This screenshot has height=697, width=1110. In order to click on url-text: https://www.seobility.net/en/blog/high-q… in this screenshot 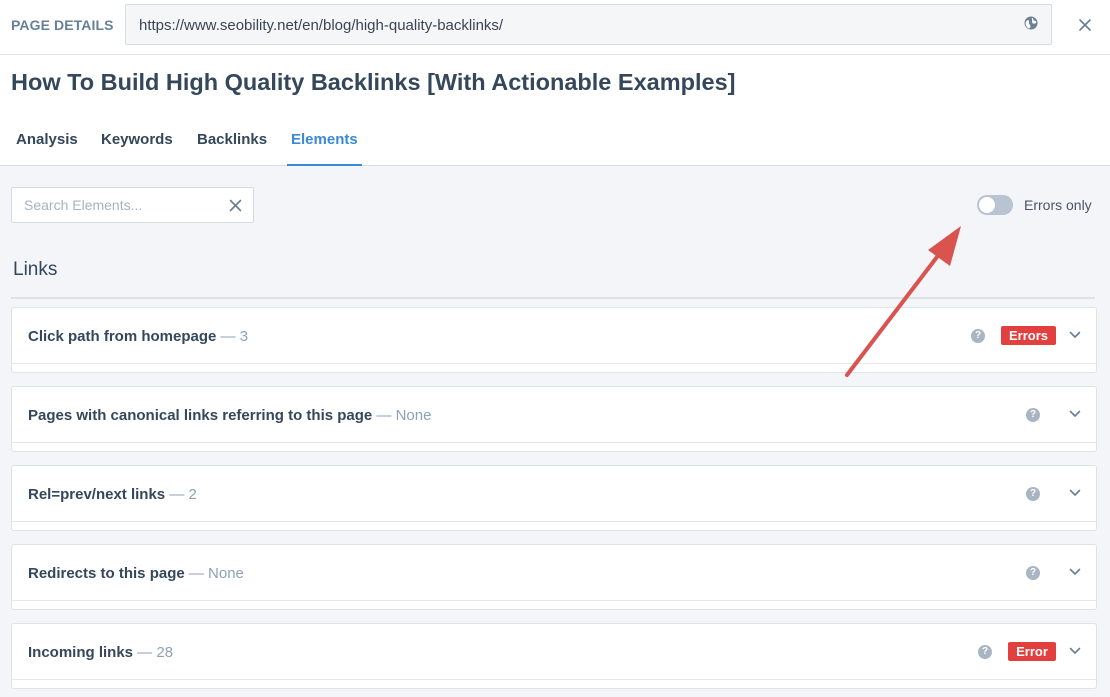, I will do `click(321, 25)`.